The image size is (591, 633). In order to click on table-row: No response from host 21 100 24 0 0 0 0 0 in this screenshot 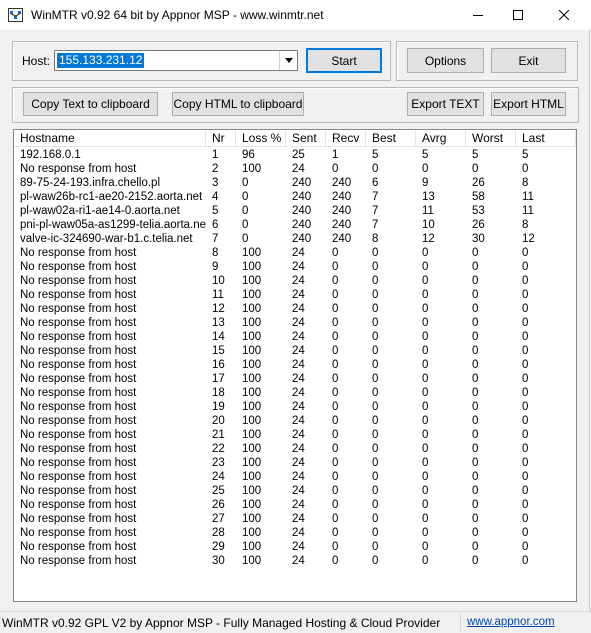, I will do `click(295, 435)`.